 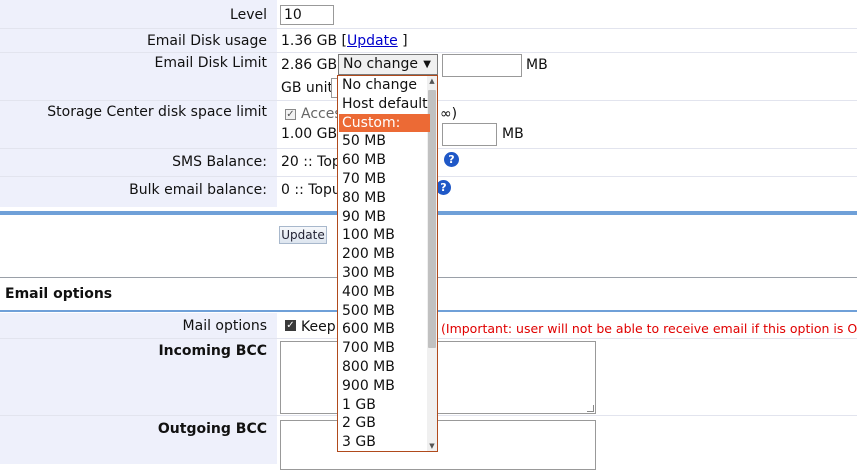 What do you see at coordinates (368, 292) in the screenshot?
I see `dropdown-option: 400 MB` at bounding box center [368, 292].